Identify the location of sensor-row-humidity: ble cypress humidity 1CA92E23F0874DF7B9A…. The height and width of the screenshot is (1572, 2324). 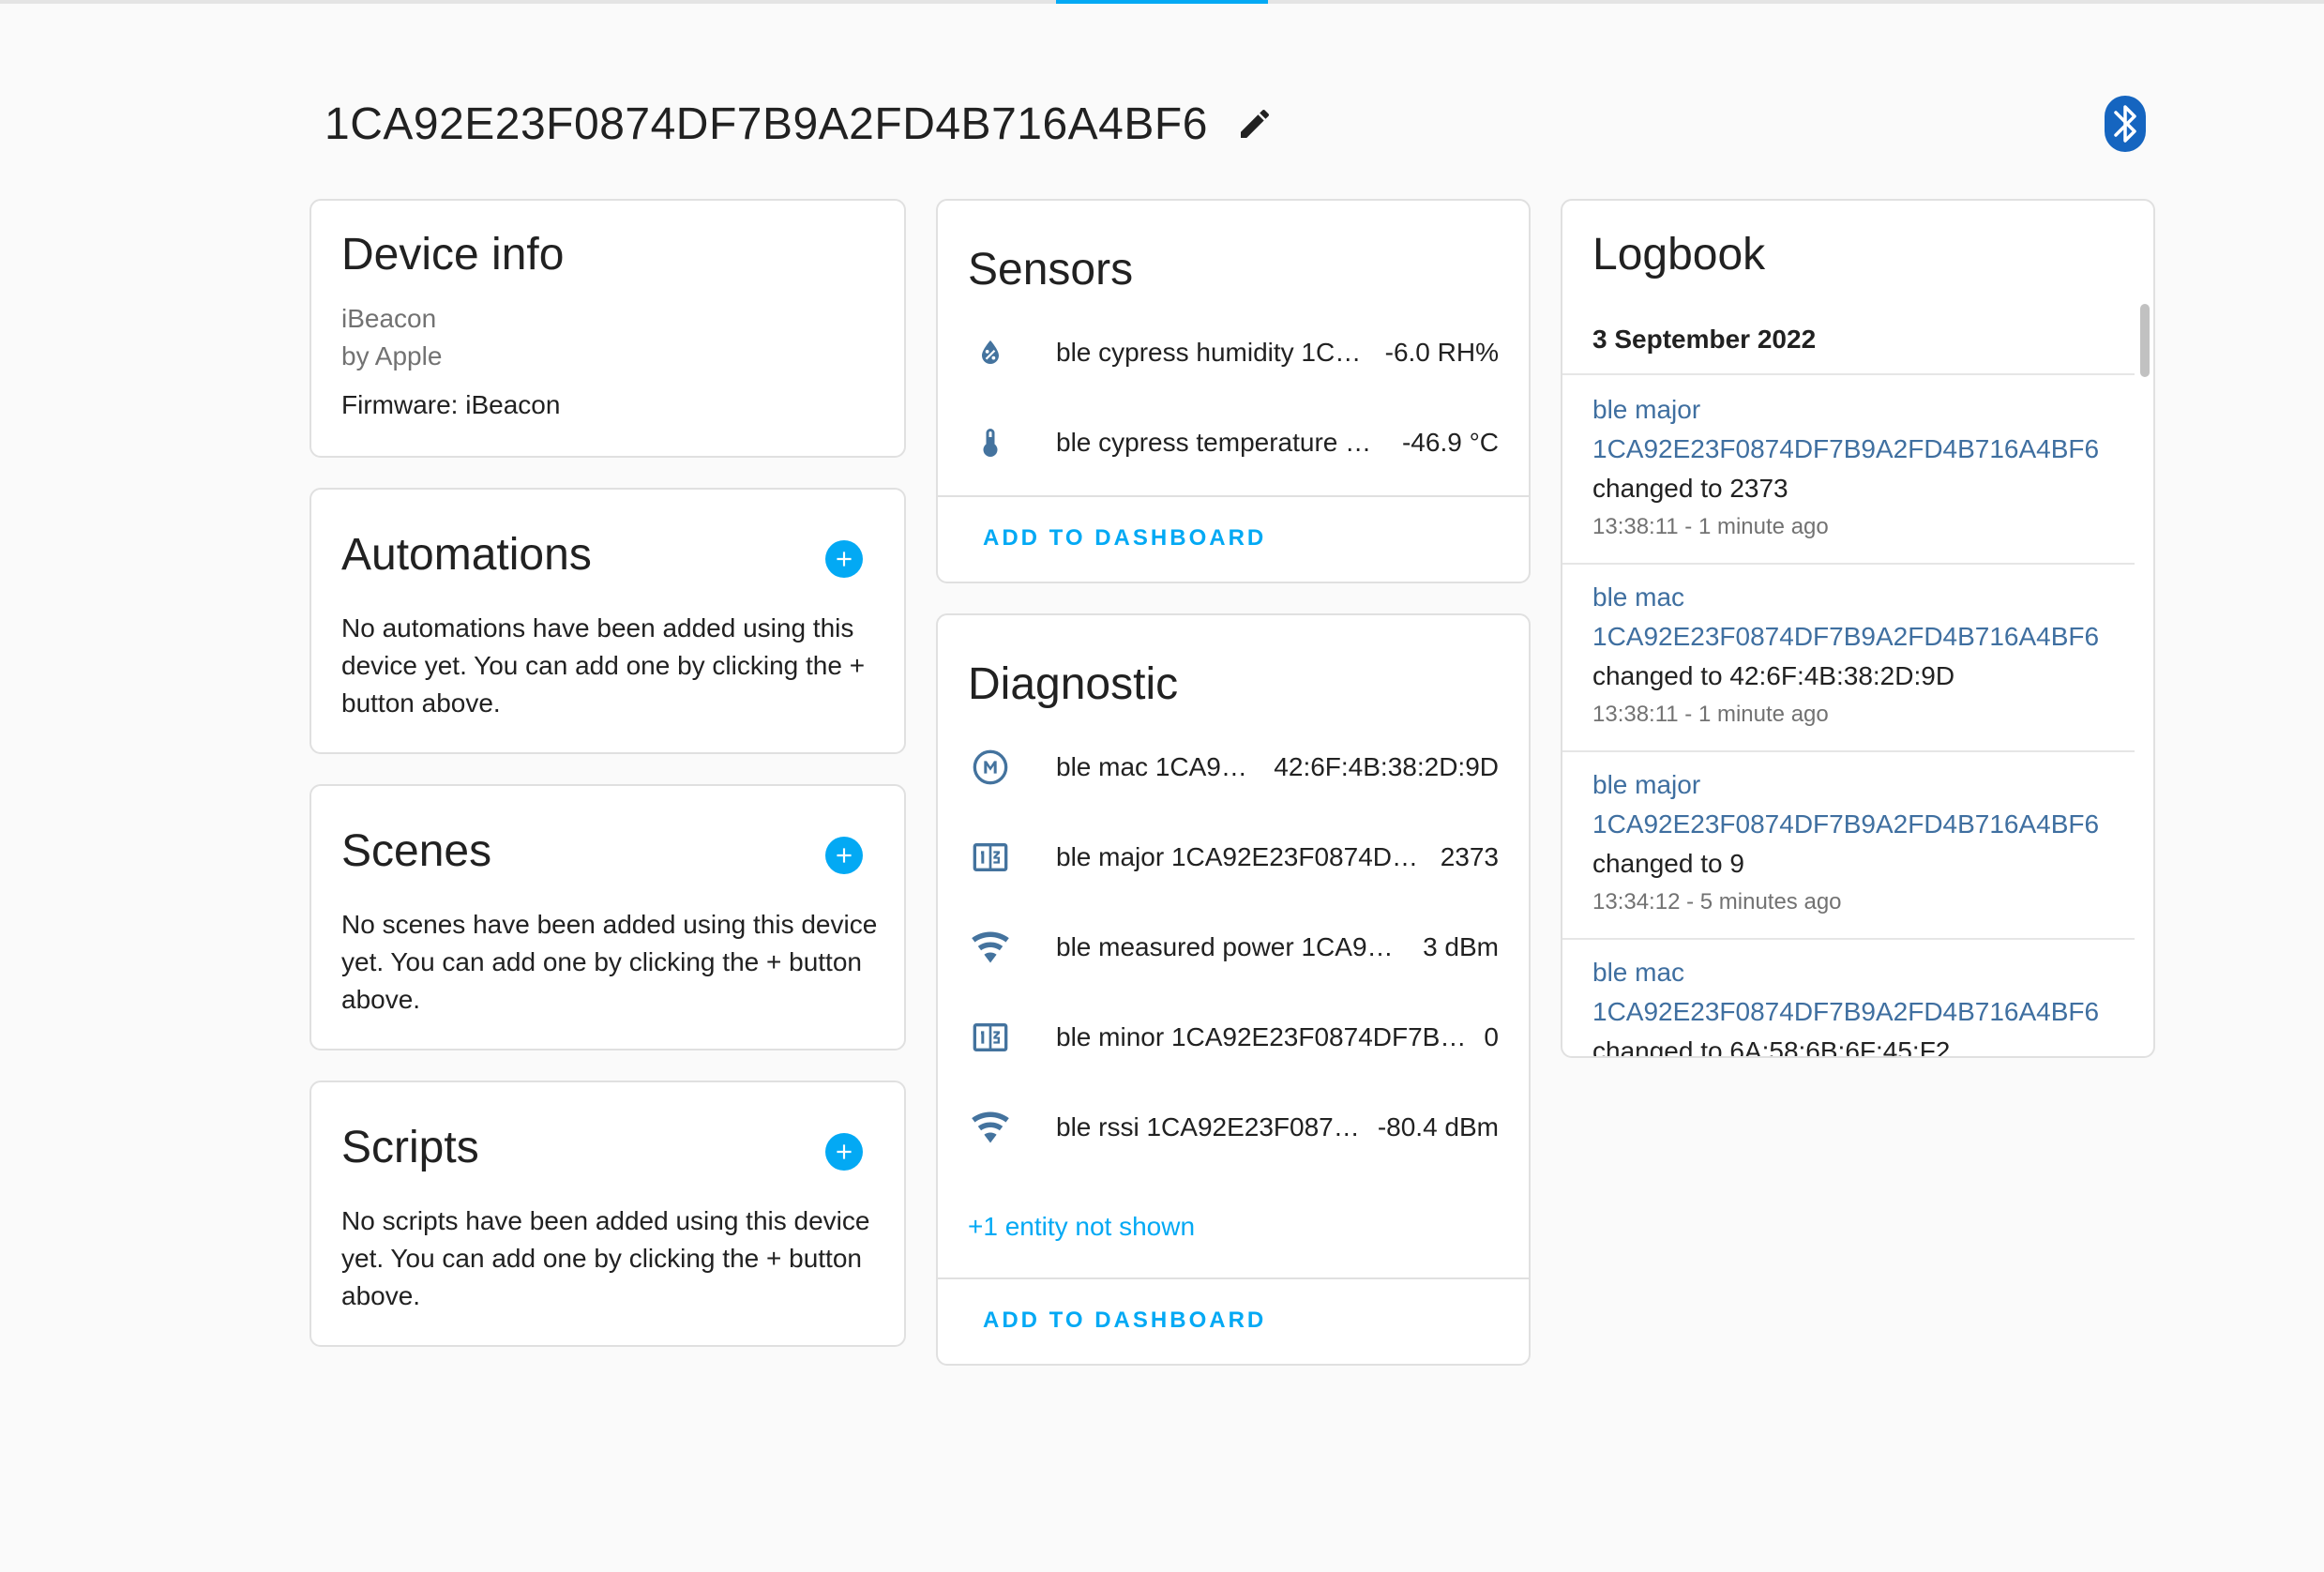
(1233, 352).